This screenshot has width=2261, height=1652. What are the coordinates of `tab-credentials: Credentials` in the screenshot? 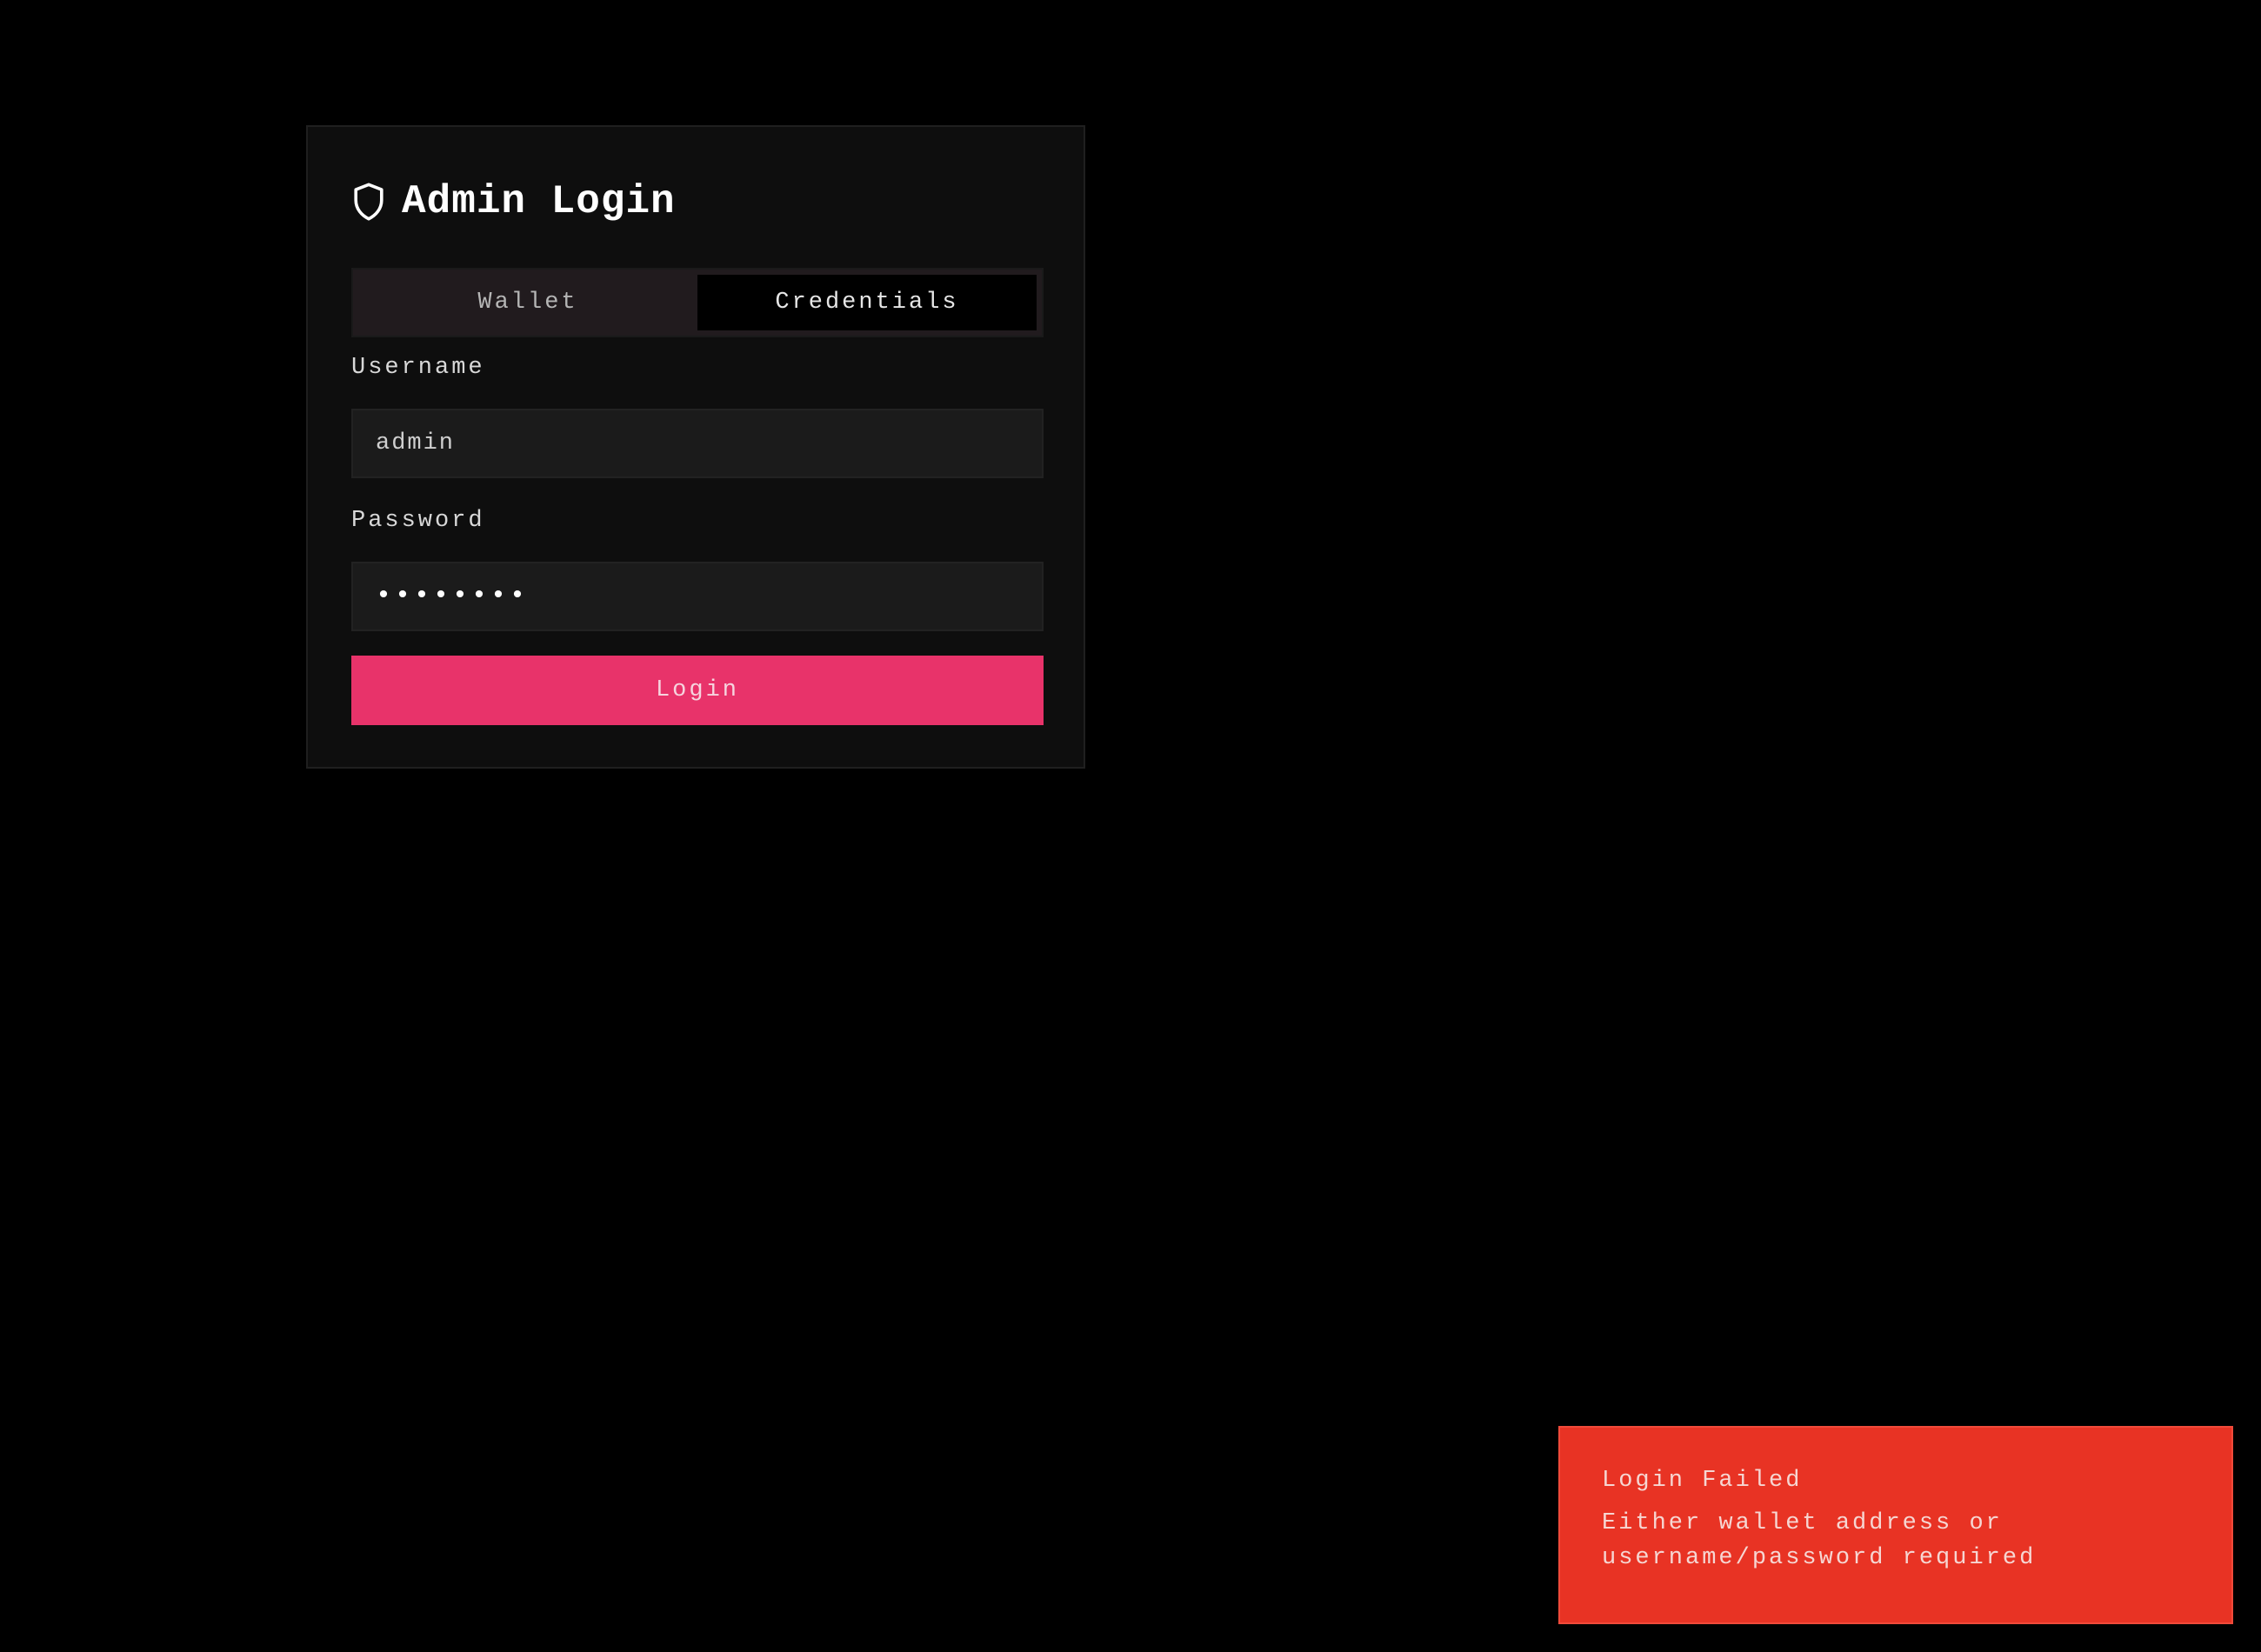 It's located at (867, 302).